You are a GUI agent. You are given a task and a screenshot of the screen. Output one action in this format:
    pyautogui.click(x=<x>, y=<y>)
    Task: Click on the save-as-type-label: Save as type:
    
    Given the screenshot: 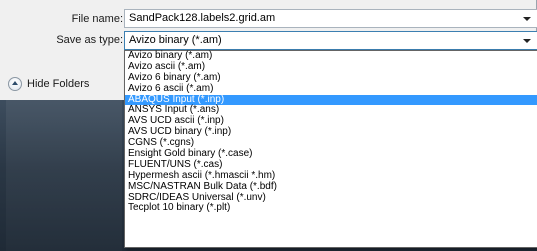 What is the action you would take?
    pyautogui.click(x=89, y=40)
    